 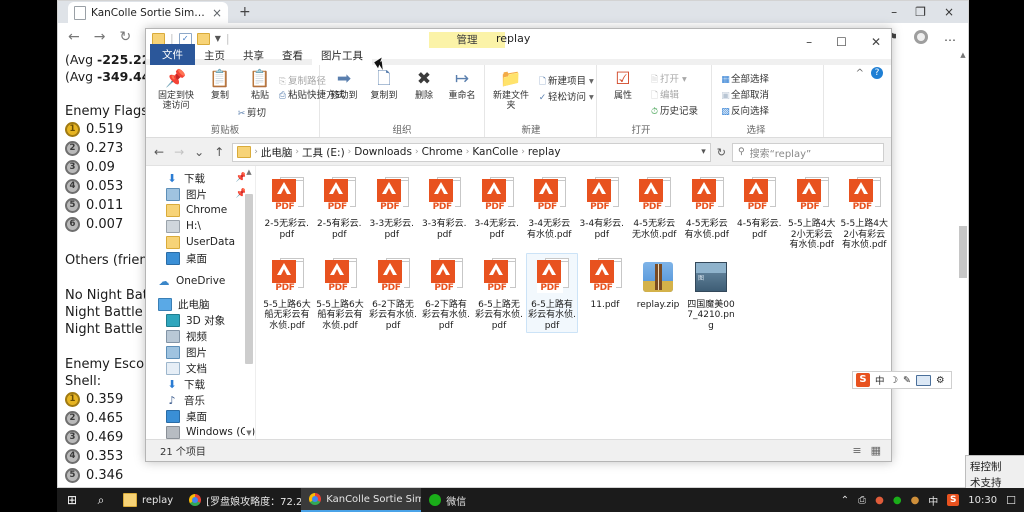 What do you see at coordinates (744, 110) in the screenshot?
I see `invert-selection-button: ▧反向选择` at bounding box center [744, 110].